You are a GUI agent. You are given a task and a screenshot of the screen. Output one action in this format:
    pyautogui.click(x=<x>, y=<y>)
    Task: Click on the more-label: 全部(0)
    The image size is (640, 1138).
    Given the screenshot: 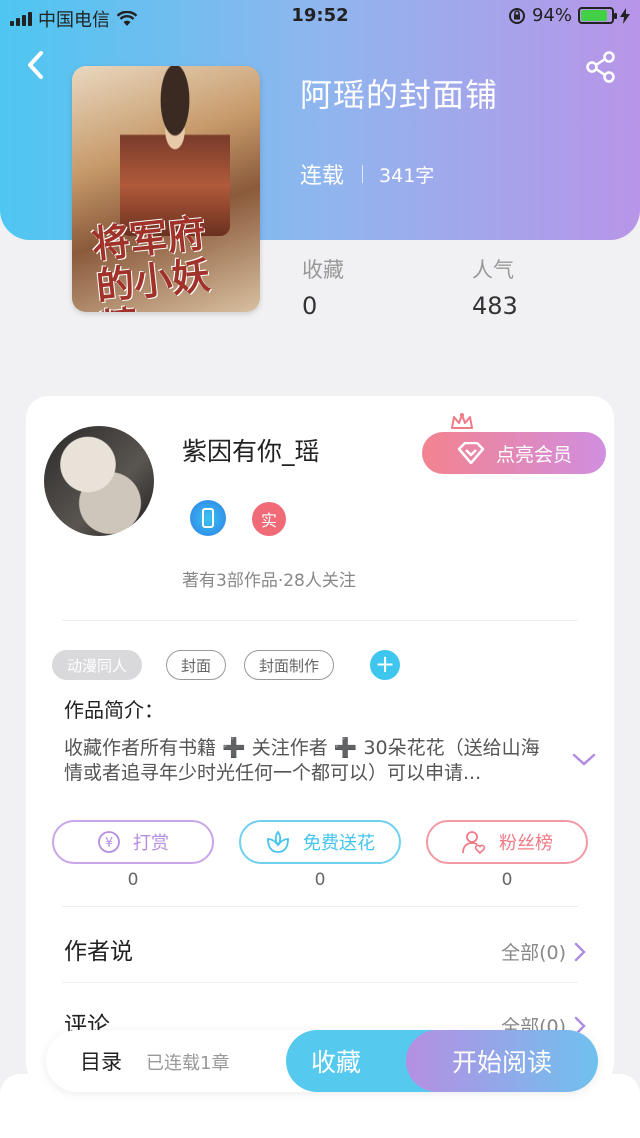 What is the action you would take?
    pyautogui.click(x=533, y=953)
    